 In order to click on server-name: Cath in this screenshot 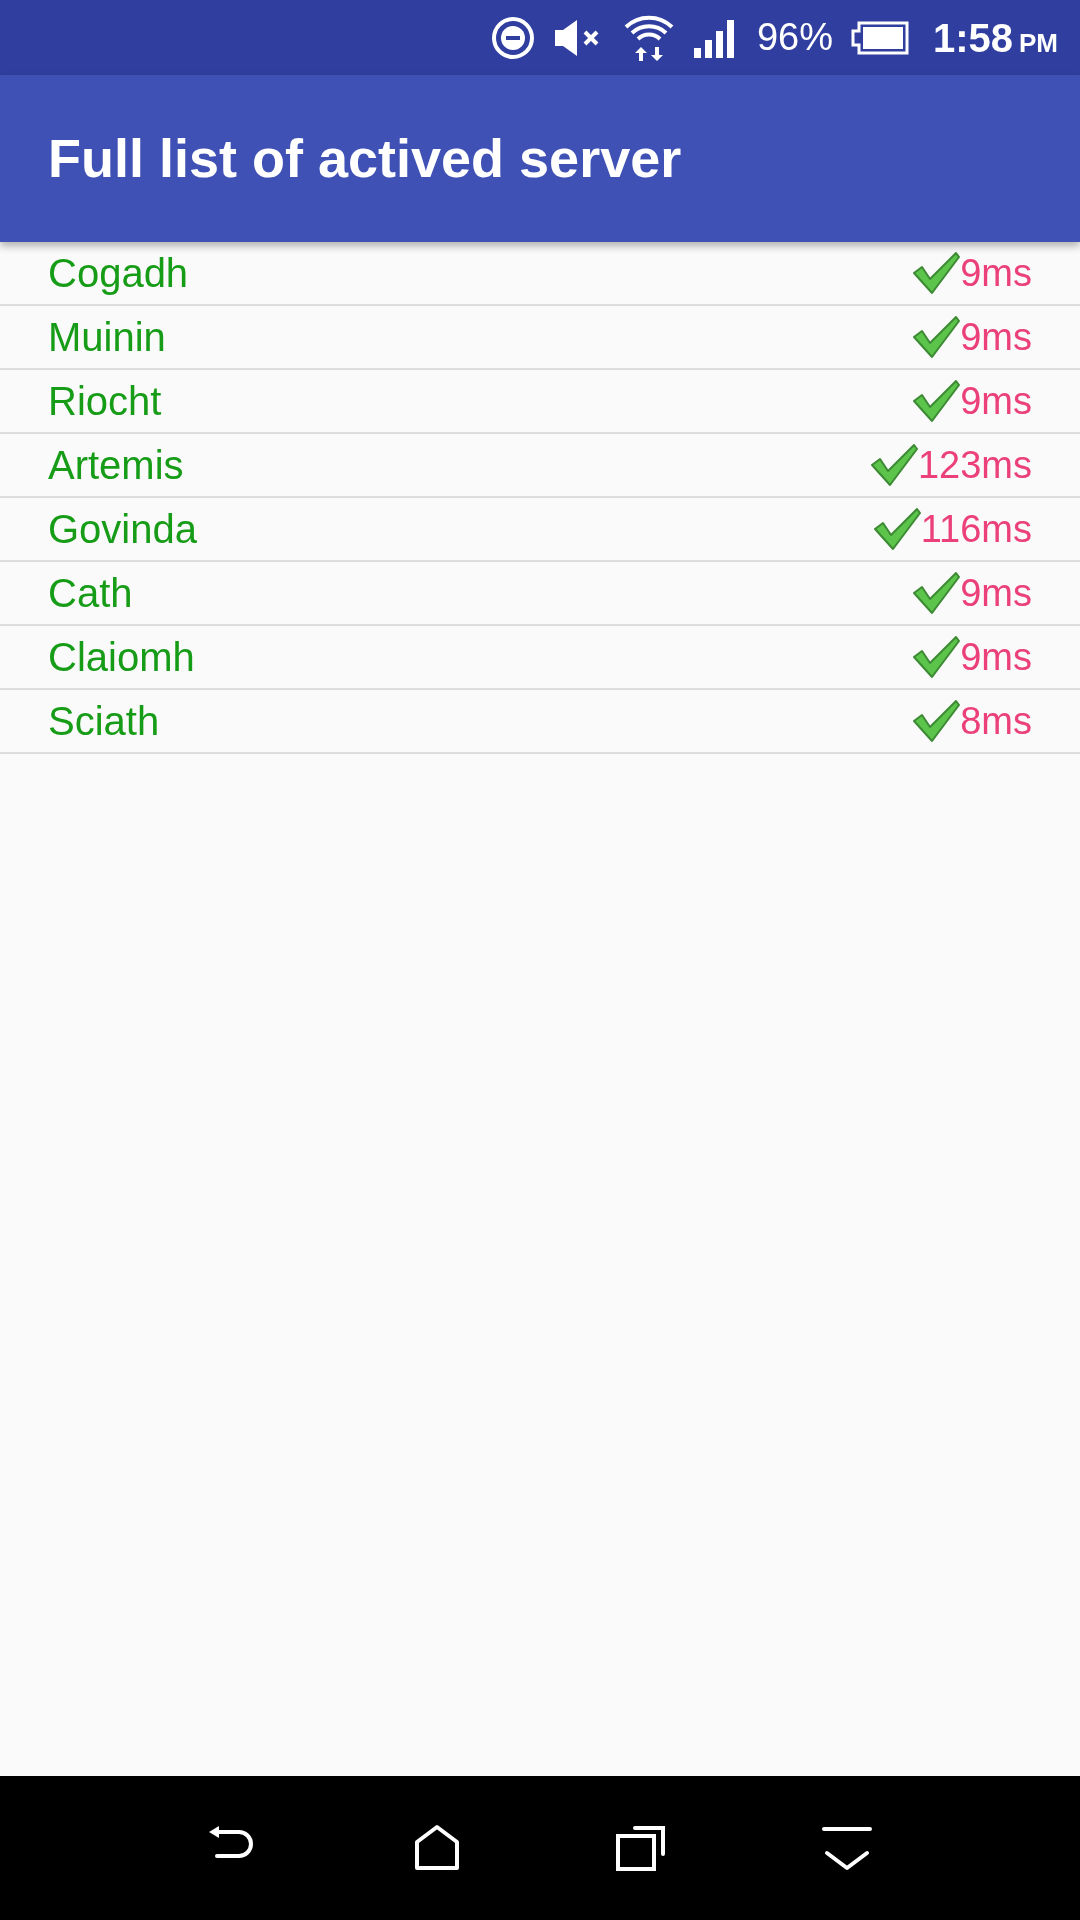, I will do `click(91, 593)`.